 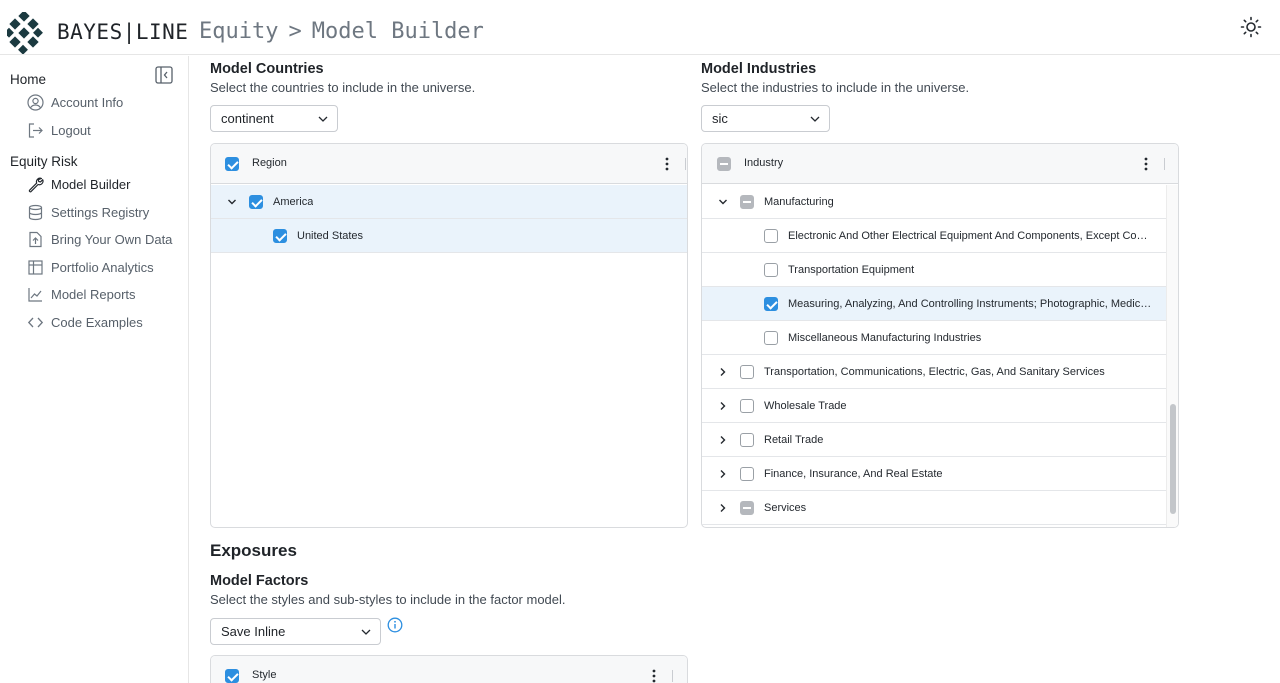 What do you see at coordinates (449, 164) in the screenshot?
I see `grid-header: Region` at bounding box center [449, 164].